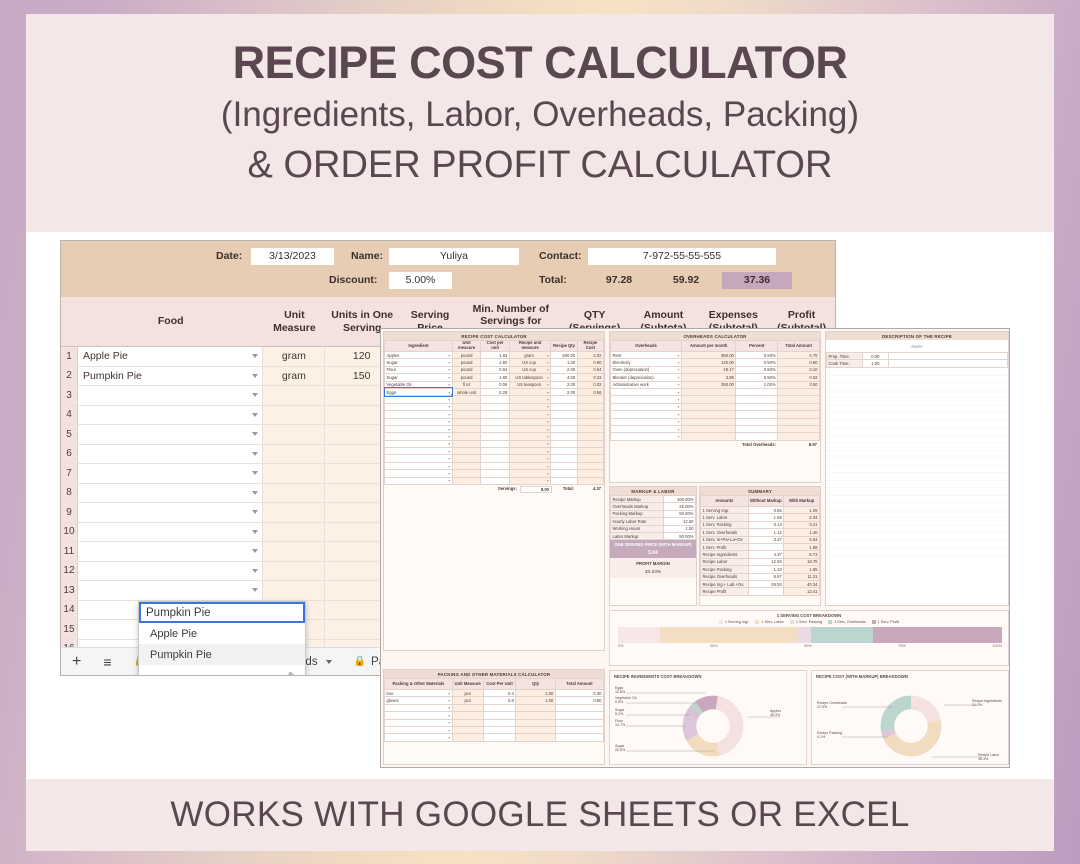 This screenshot has width=1080, height=864. Describe the element at coordinates (766, 517) in the screenshot. I see `cell-summary-without: 1.56` at that location.